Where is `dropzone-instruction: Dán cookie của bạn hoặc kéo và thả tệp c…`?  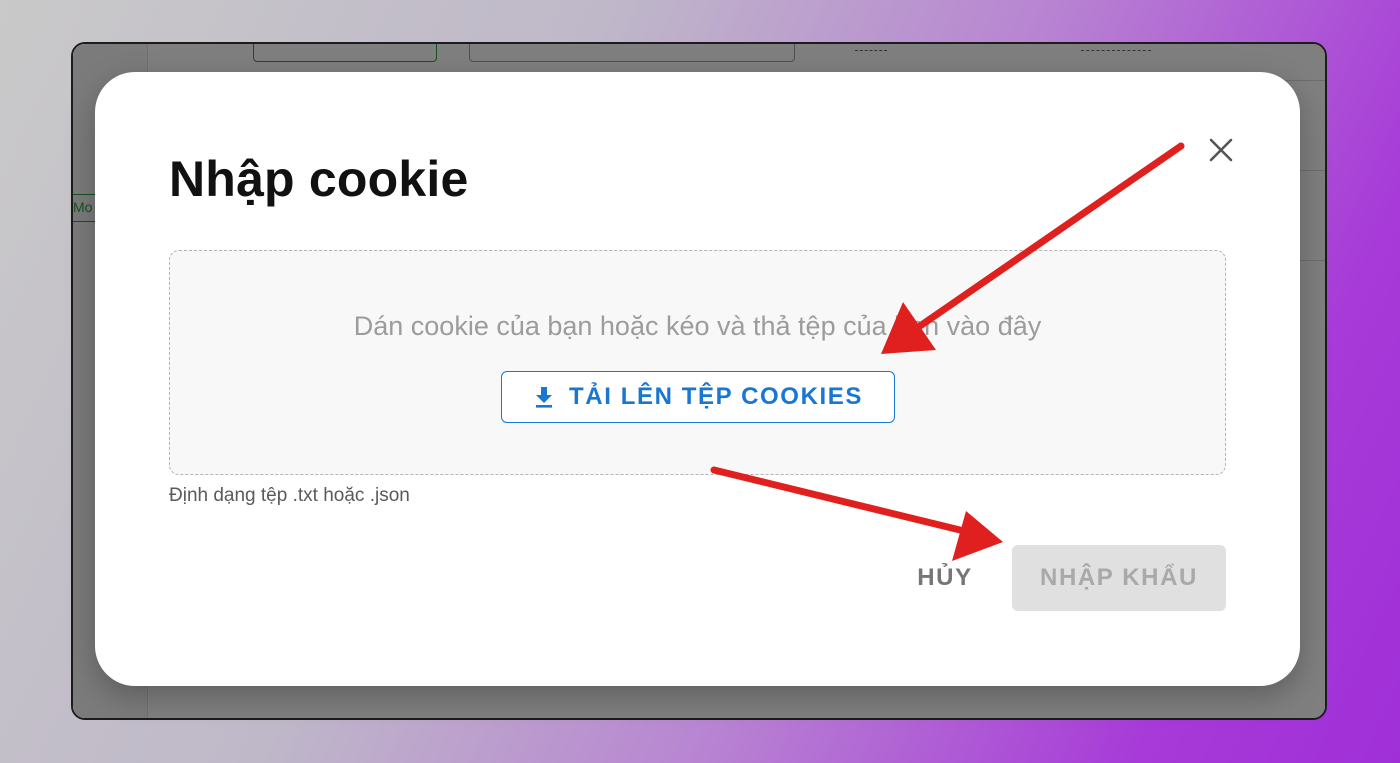 dropzone-instruction: Dán cookie của bạn hoặc kéo và thả tệp c… is located at coordinates (697, 326).